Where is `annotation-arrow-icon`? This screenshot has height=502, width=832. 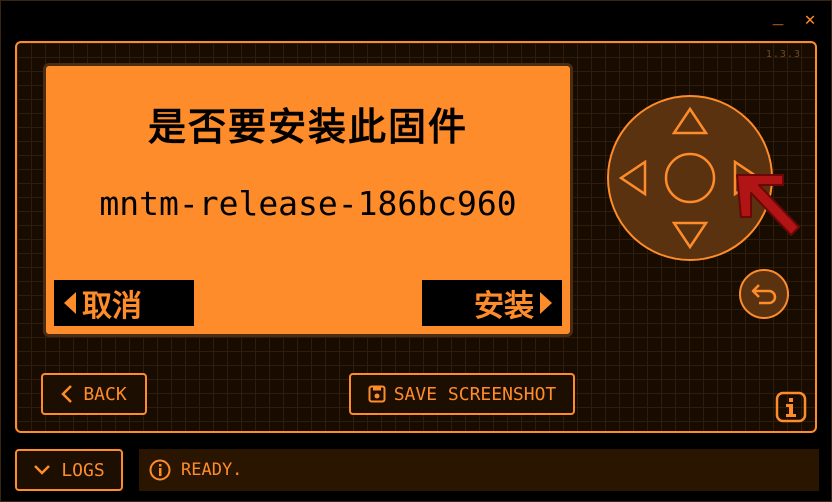 annotation-arrow-icon is located at coordinates (768, 205).